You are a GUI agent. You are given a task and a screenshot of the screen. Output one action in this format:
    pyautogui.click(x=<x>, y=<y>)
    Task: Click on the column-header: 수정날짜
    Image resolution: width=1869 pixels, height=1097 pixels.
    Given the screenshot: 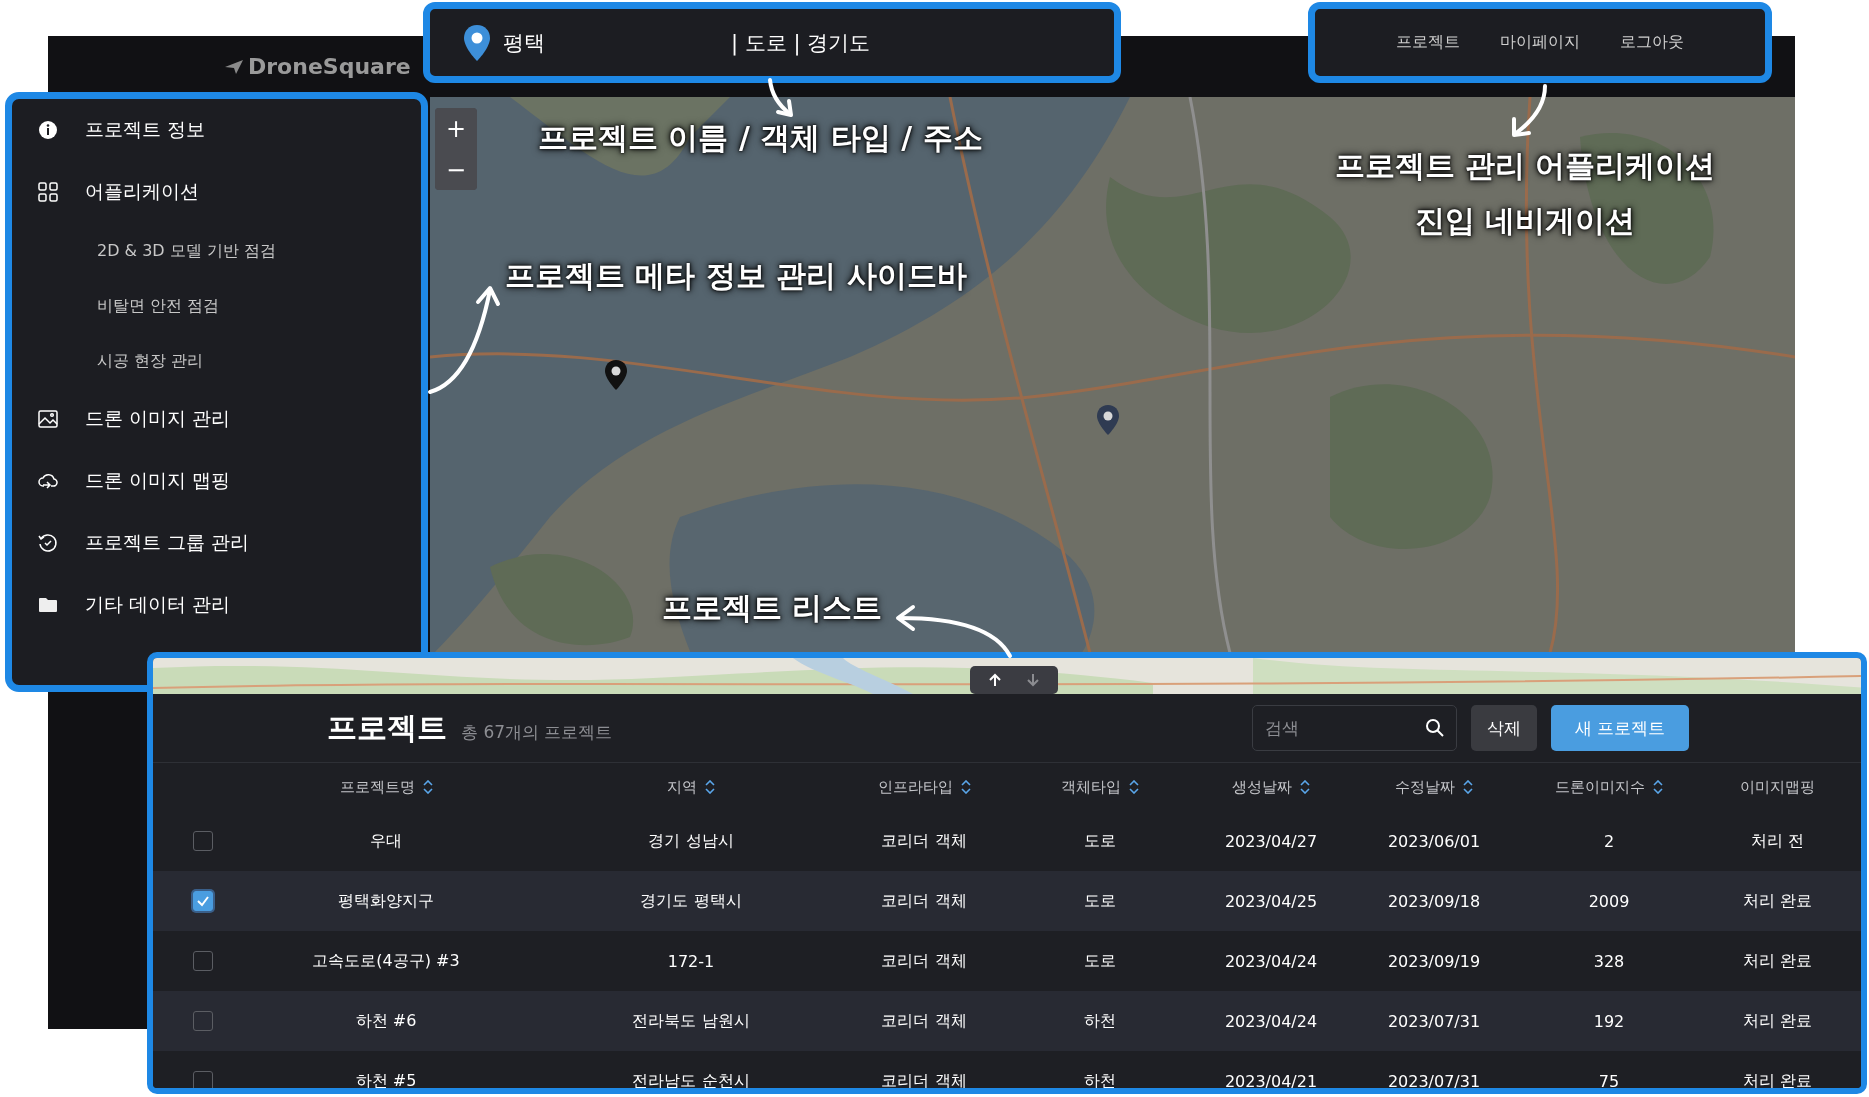 What is the action you would take?
    pyautogui.click(x=1434, y=787)
    